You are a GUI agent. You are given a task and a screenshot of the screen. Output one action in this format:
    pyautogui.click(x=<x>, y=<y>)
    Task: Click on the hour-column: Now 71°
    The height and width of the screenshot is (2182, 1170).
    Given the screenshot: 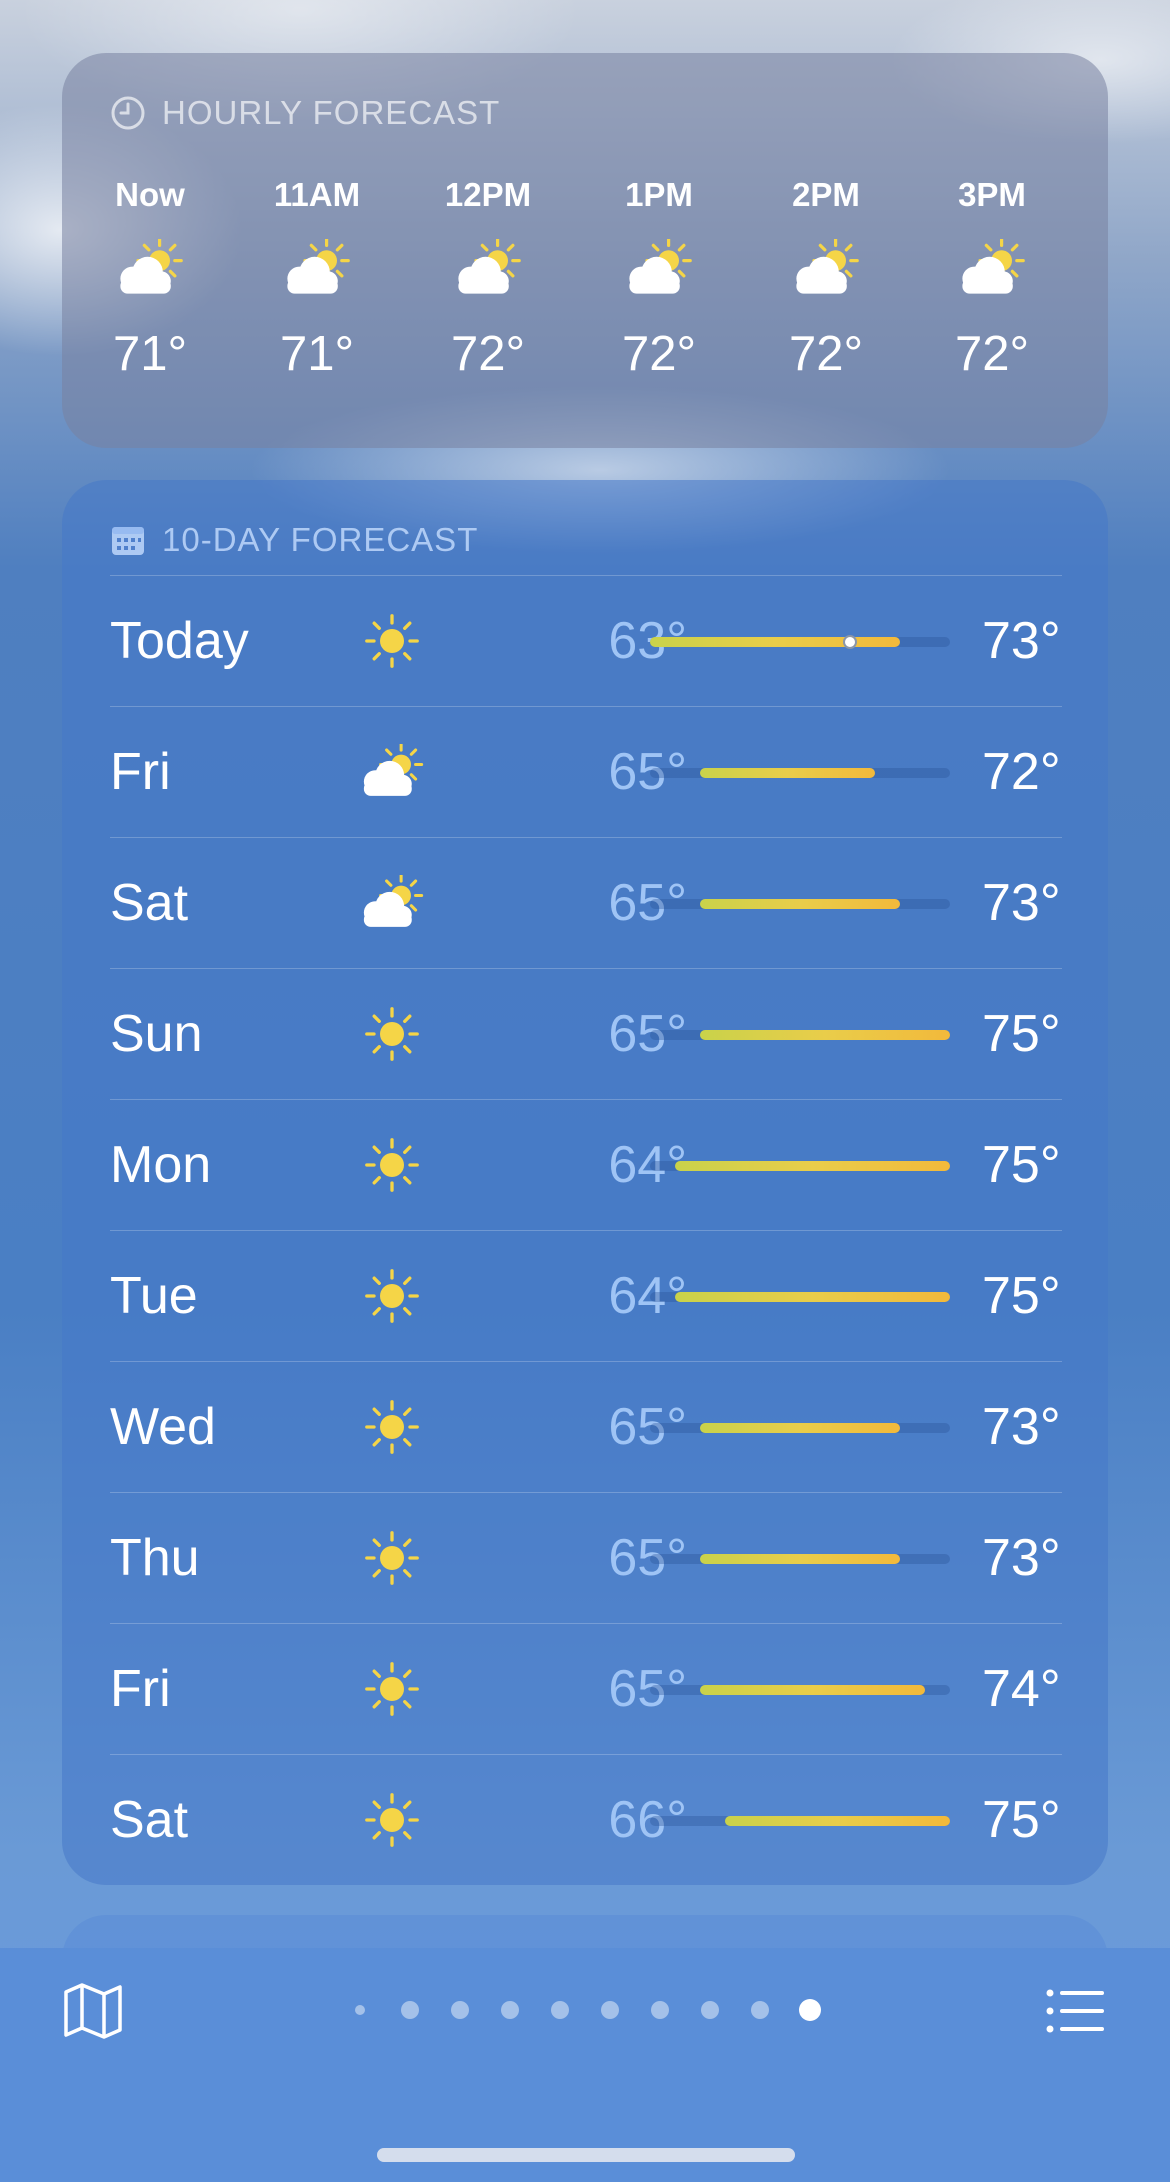 What is the action you would take?
    pyautogui.click(x=150, y=280)
    